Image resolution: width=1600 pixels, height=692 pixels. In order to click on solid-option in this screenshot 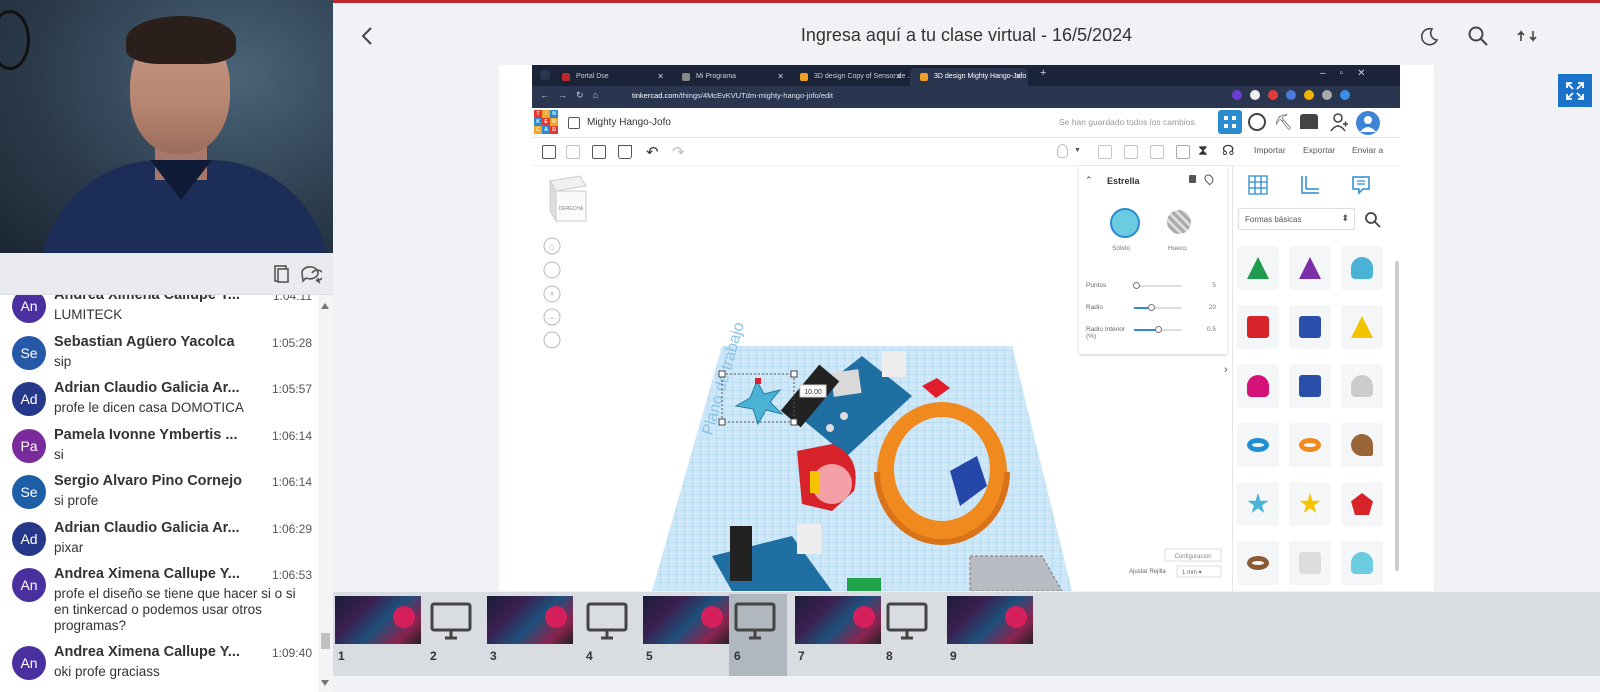, I will do `click(1125, 223)`.